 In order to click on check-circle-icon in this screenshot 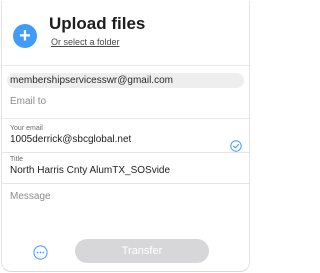, I will do `click(236, 146)`.